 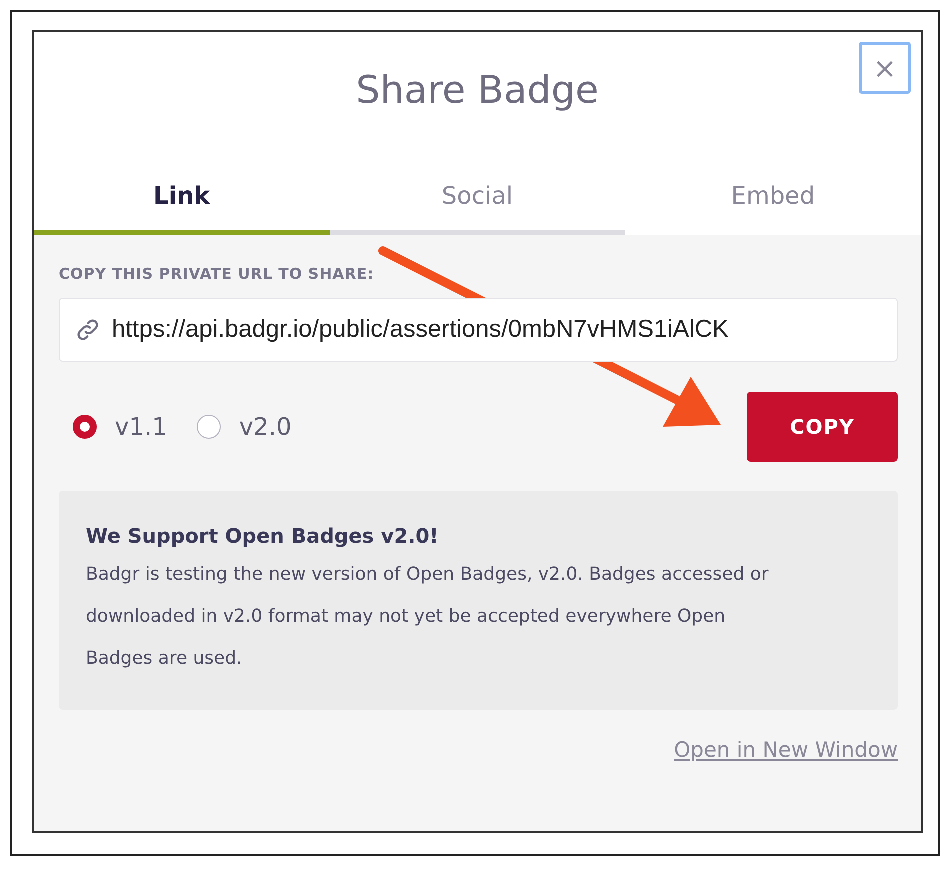 What do you see at coordinates (885, 68) in the screenshot?
I see `close-button: ×` at bounding box center [885, 68].